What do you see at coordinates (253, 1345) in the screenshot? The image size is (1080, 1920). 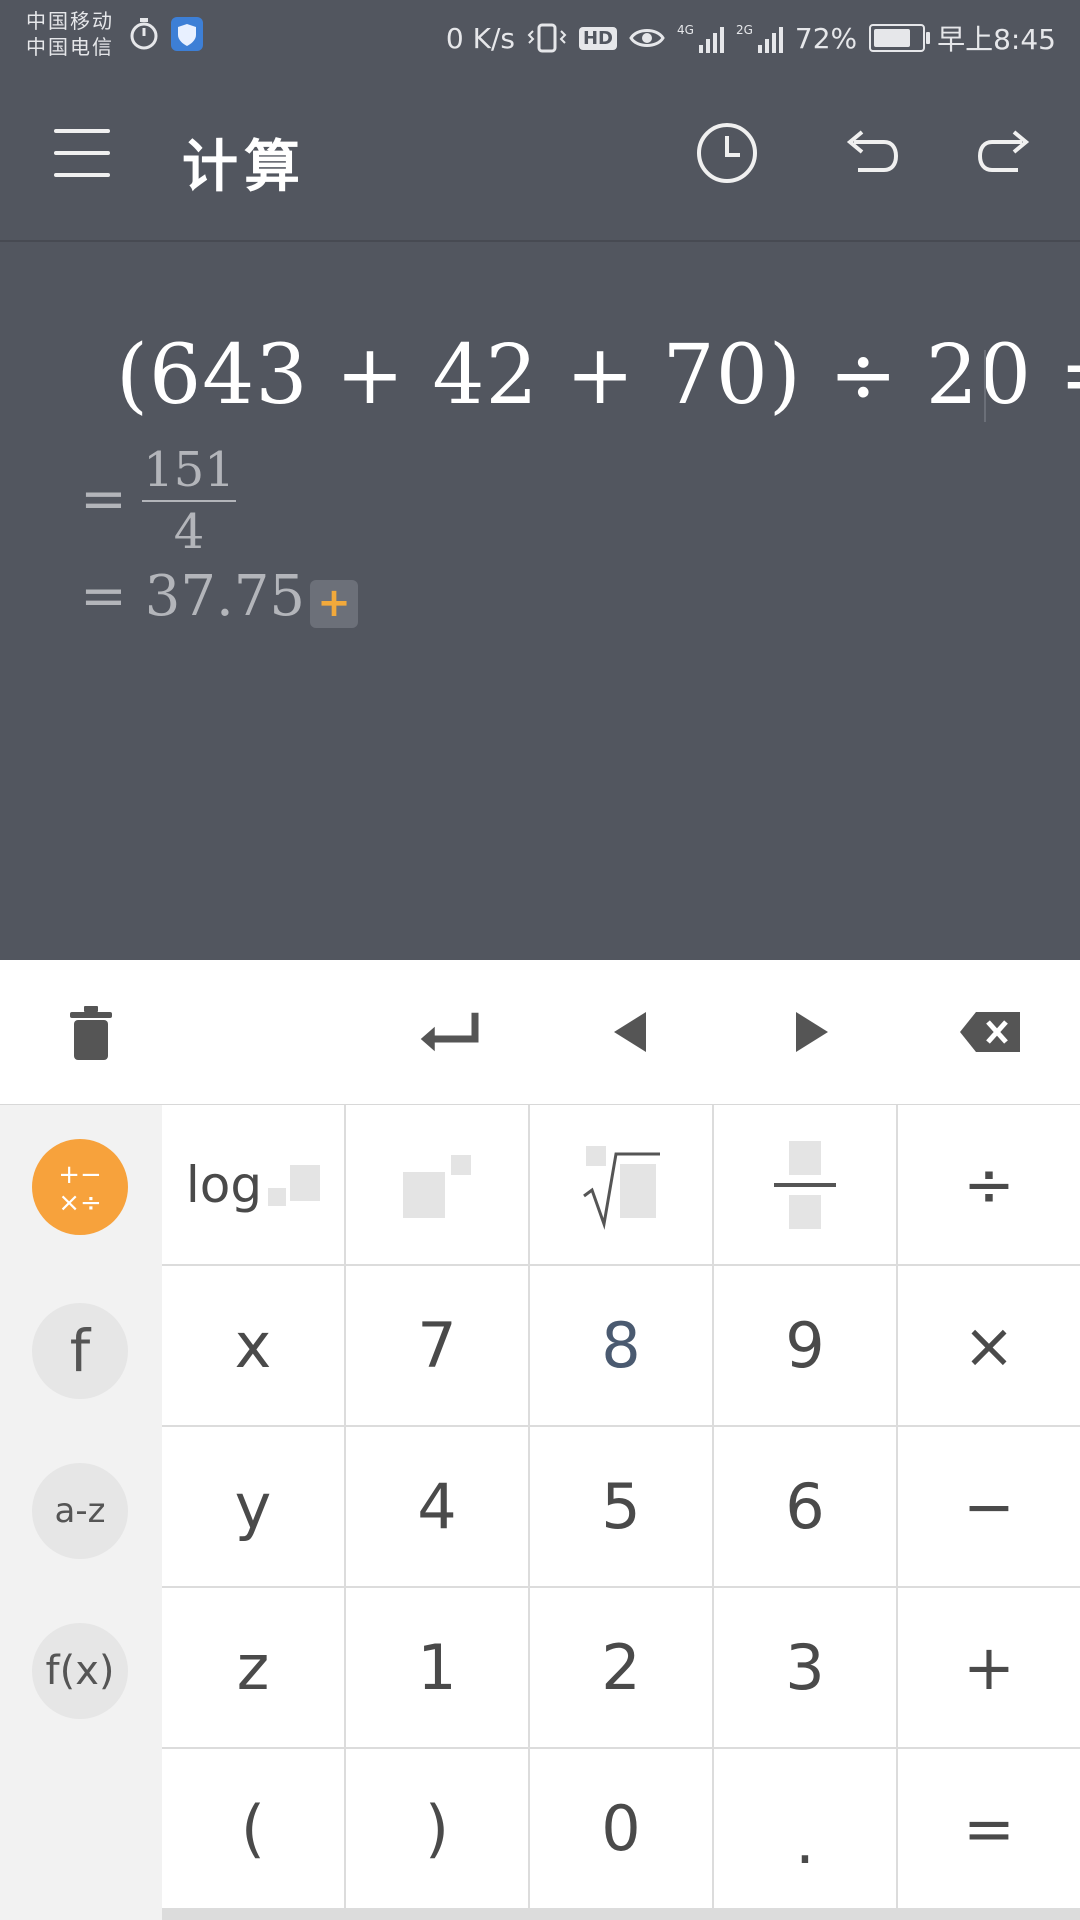 I see `x-key: x` at bounding box center [253, 1345].